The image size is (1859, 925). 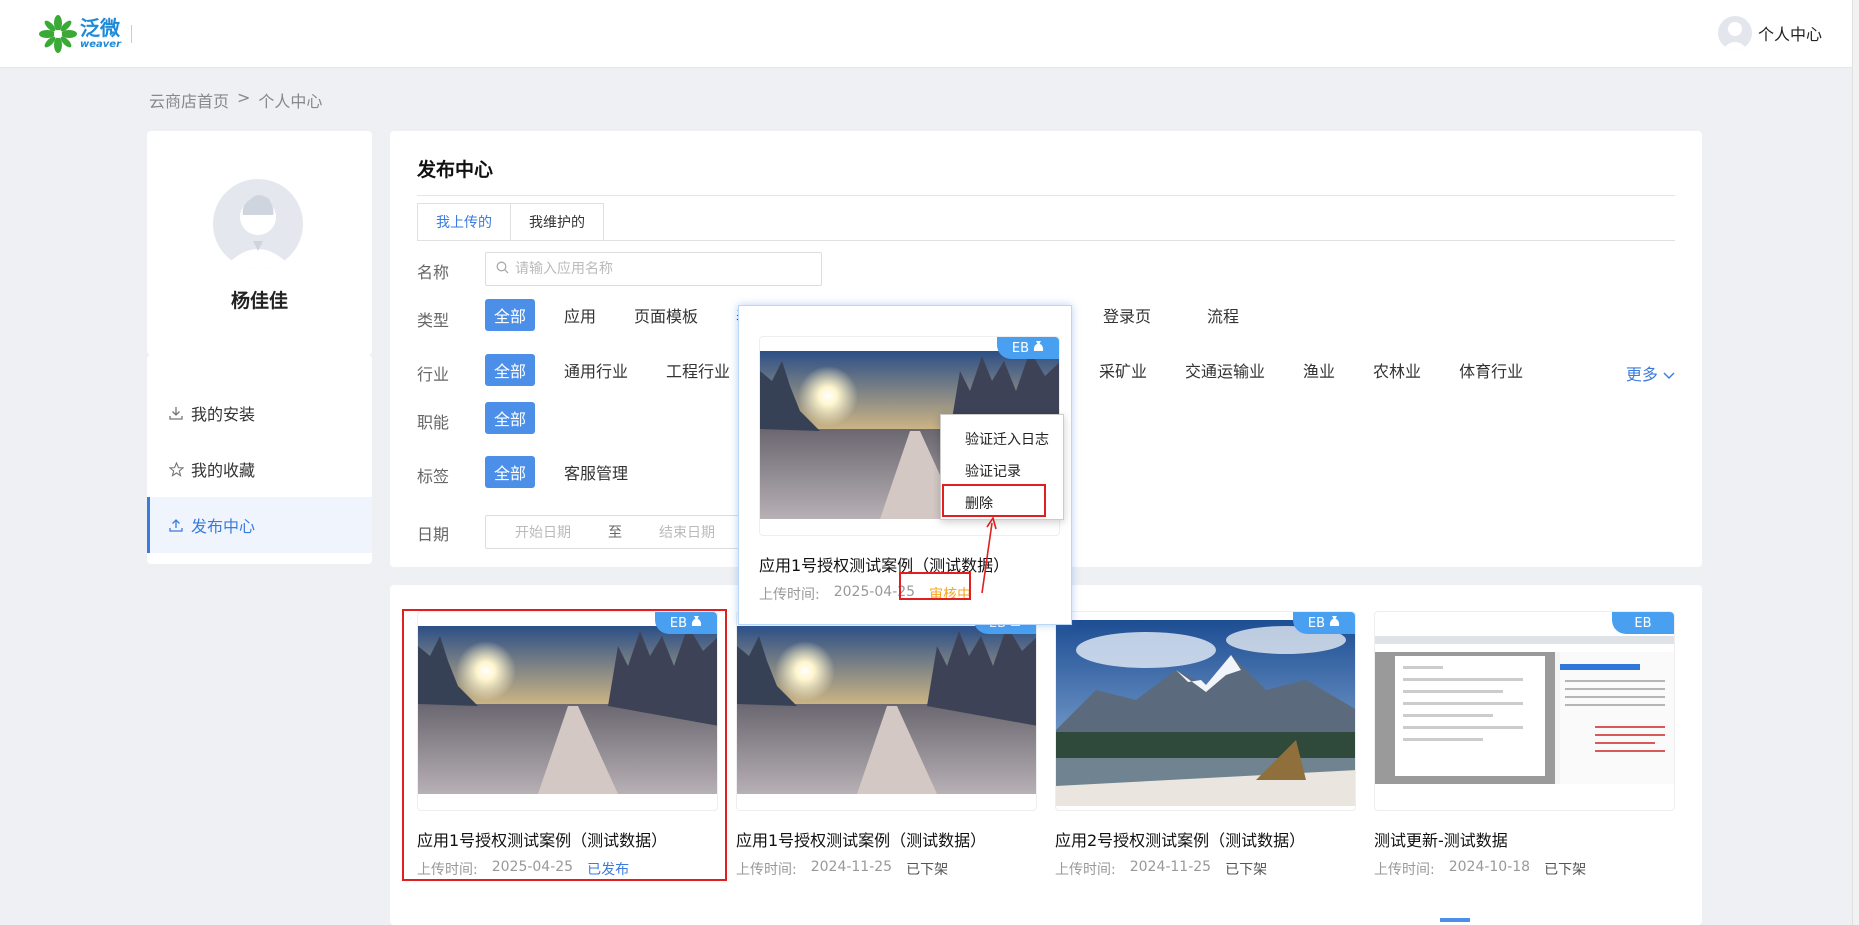 What do you see at coordinates (259, 525) in the screenshot?
I see `side-item-publish-center: 发布中心` at bounding box center [259, 525].